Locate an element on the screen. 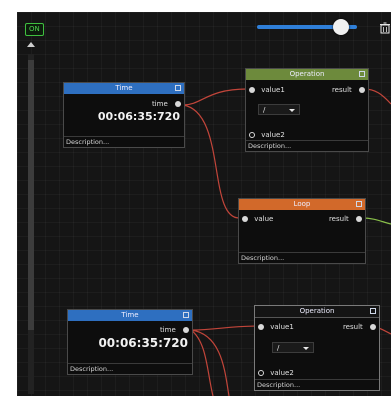  wire-time1-to-loop is located at coordinates (211, 161).